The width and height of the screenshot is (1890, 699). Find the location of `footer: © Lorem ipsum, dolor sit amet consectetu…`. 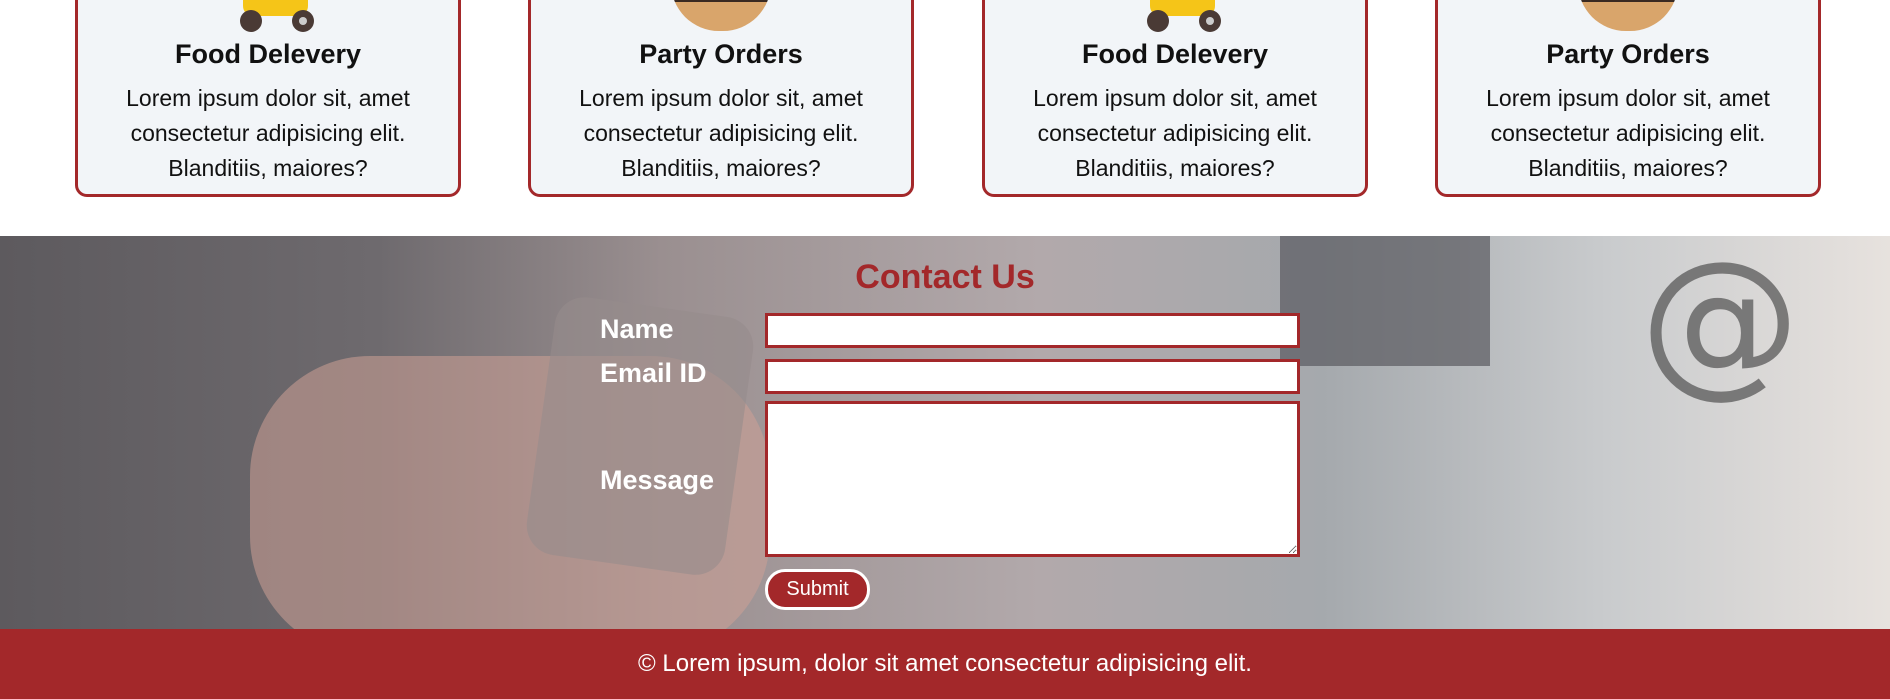

footer: © Lorem ipsum, dolor sit amet consectetu… is located at coordinates (945, 664).